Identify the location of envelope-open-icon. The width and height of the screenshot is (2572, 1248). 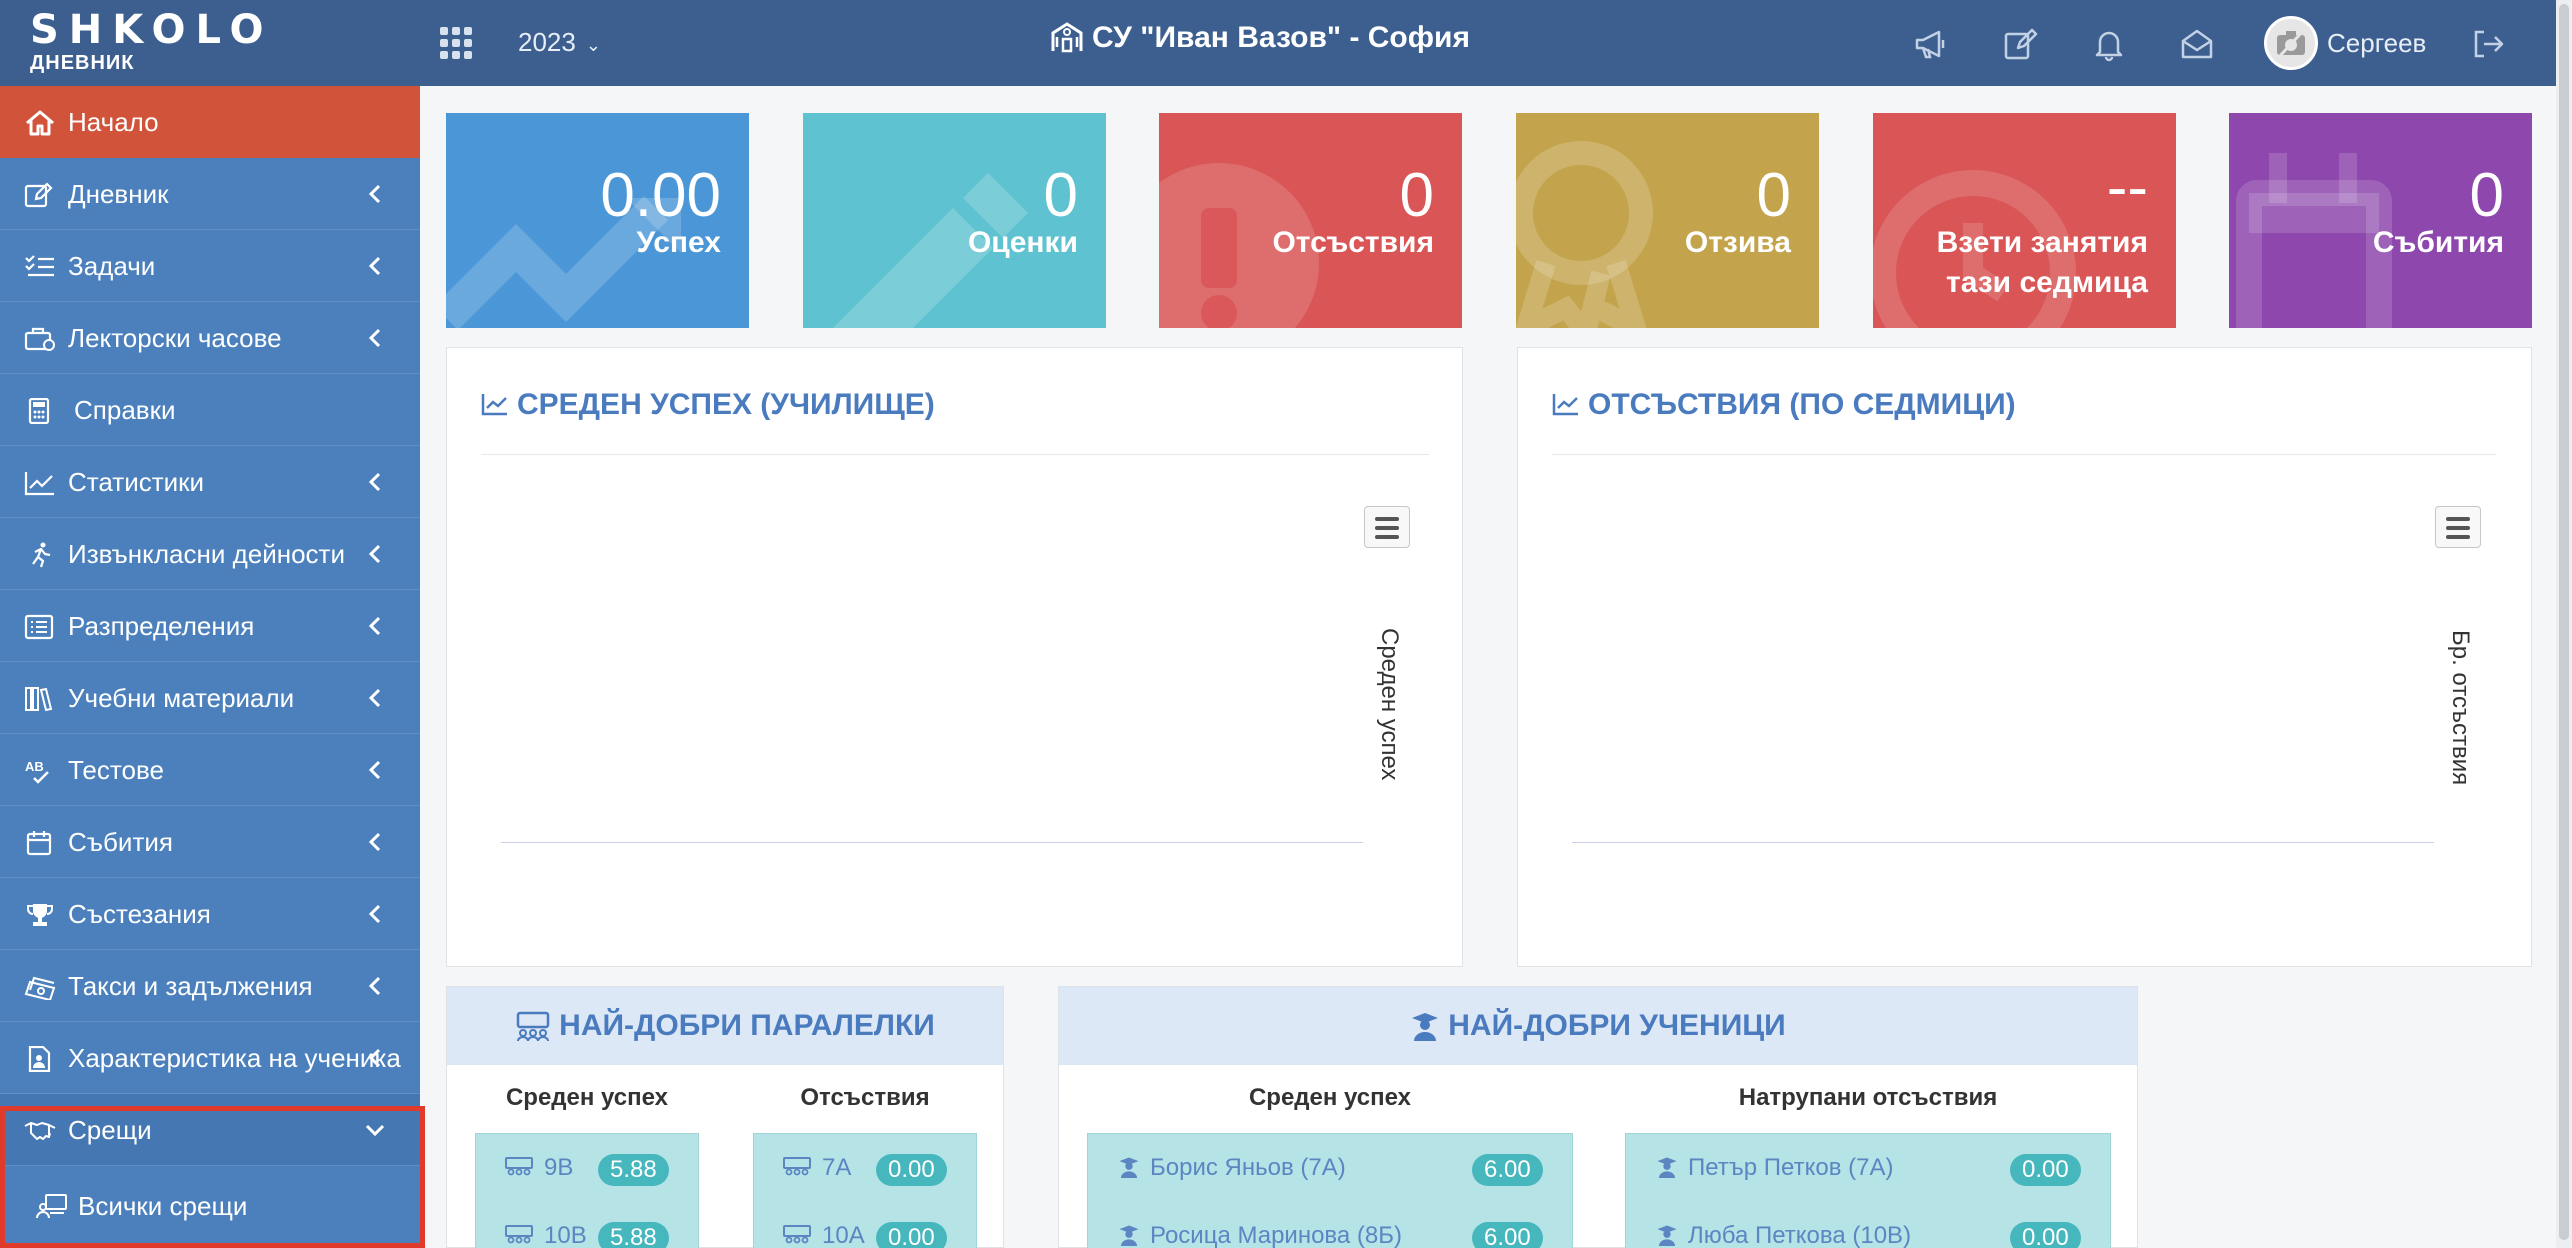
(2197, 44).